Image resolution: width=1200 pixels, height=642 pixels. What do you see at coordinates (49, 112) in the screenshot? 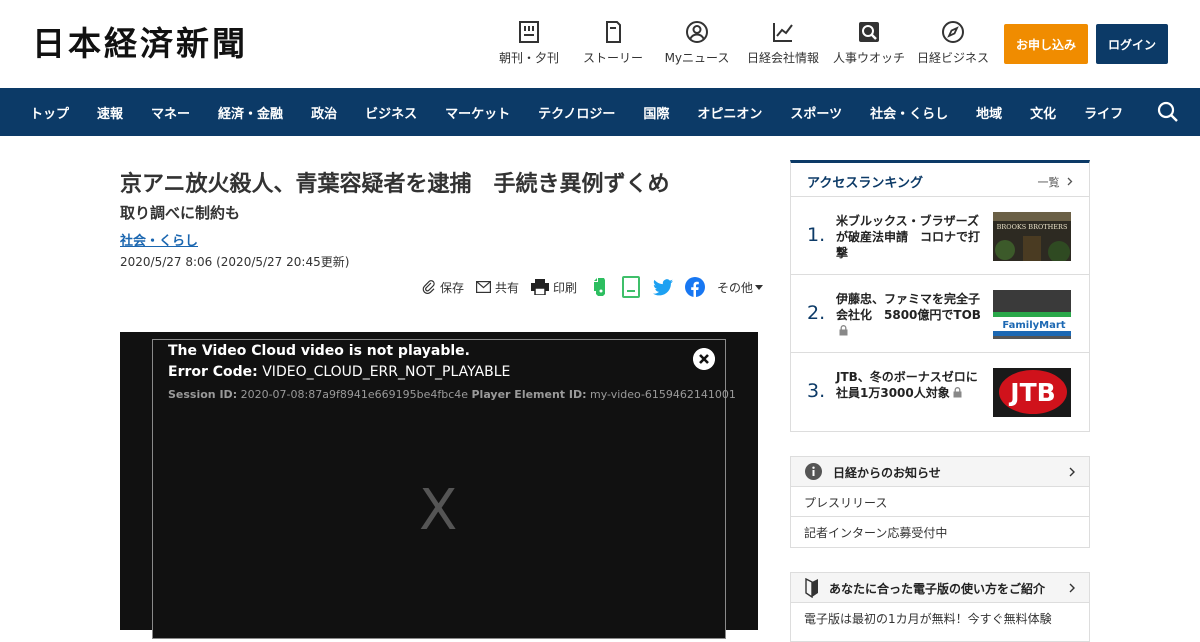
I see `global-nav-item: トップ` at bounding box center [49, 112].